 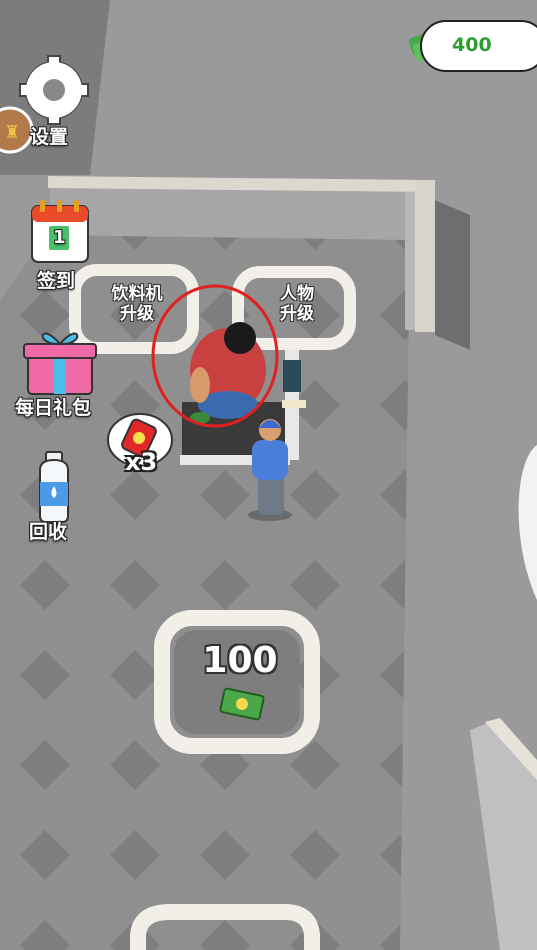 I want to click on purchase-price: 100, so click(x=240, y=660).